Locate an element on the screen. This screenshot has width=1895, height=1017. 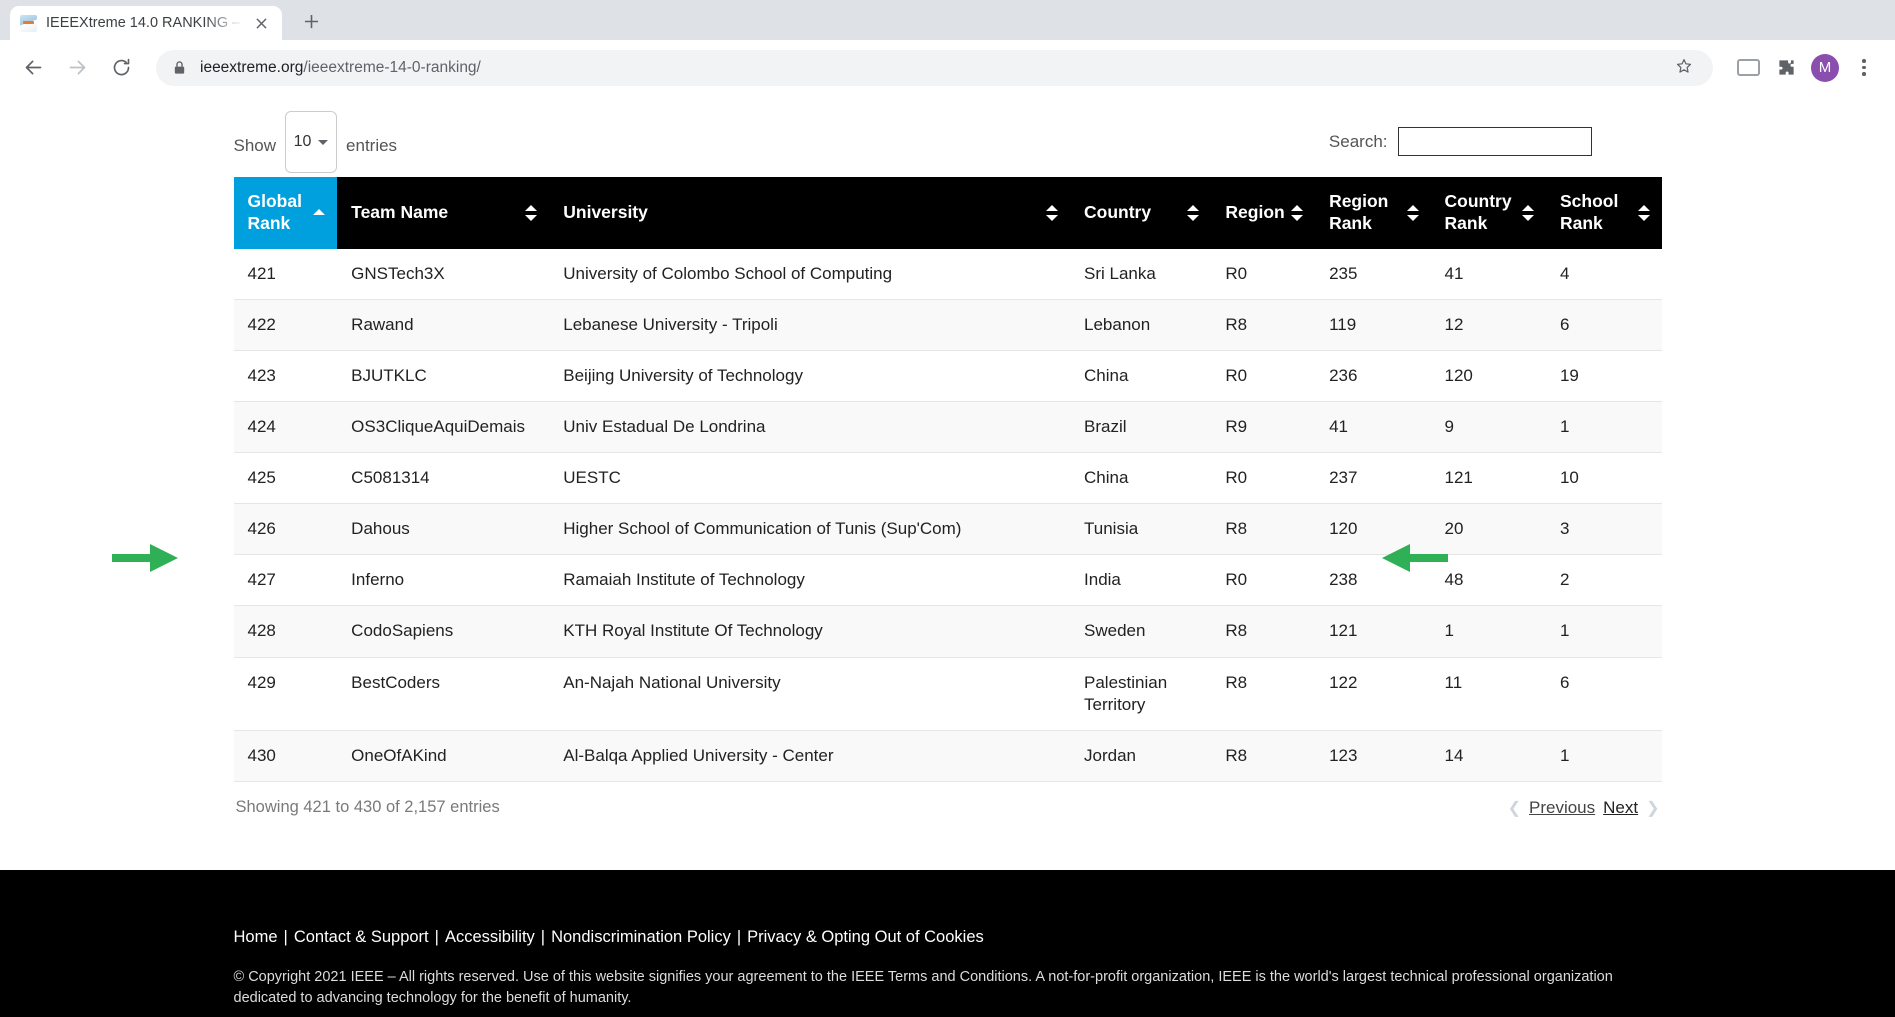
search-control: Search: is located at coordinates (1460, 141).